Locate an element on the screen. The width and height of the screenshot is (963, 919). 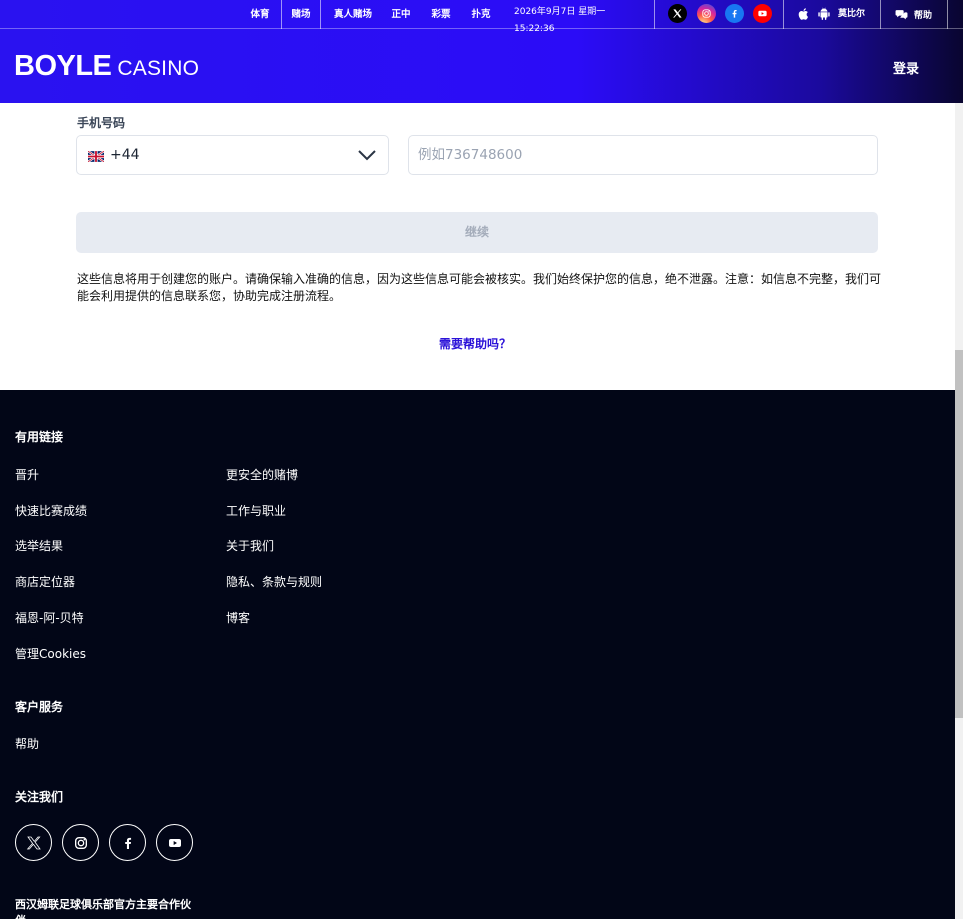
footer-link-fast-results: 快速比赛成绩 is located at coordinates (51, 510).